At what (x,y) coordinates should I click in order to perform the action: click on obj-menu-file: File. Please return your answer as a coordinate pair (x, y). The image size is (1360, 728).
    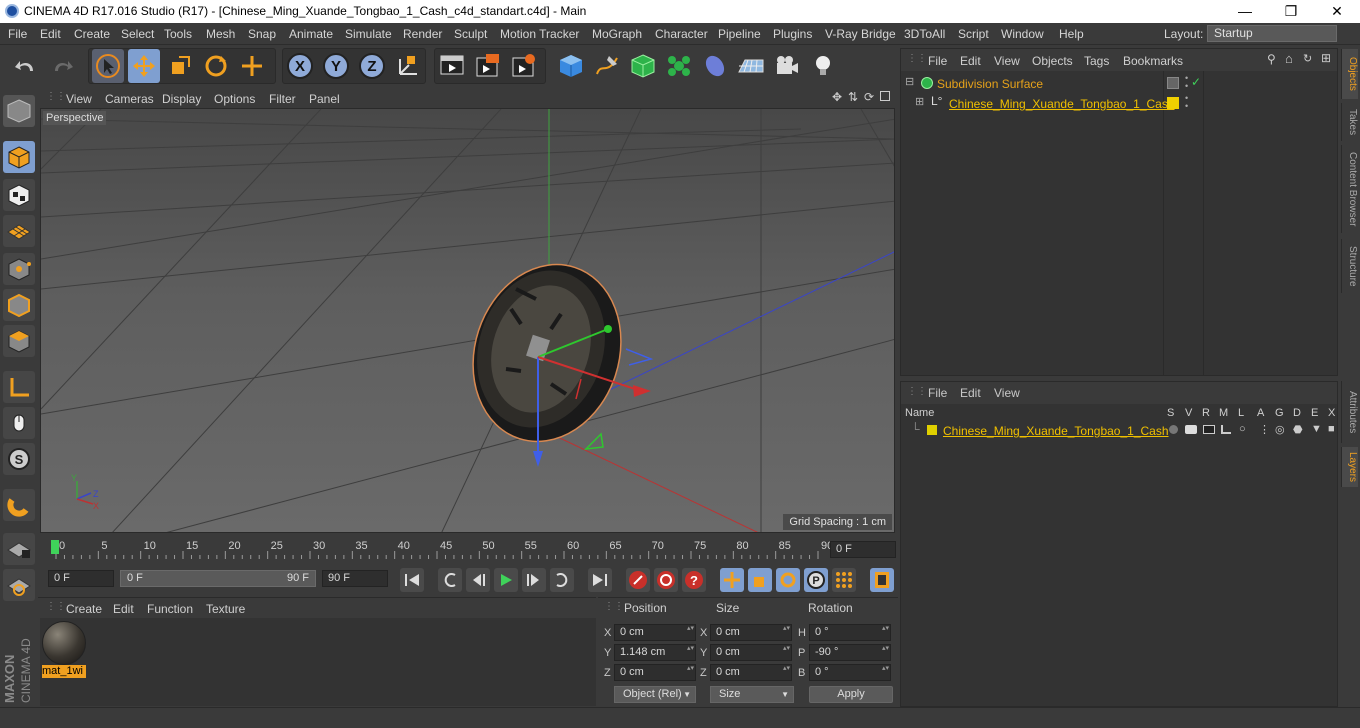
    Looking at the image, I should click on (937, 61).